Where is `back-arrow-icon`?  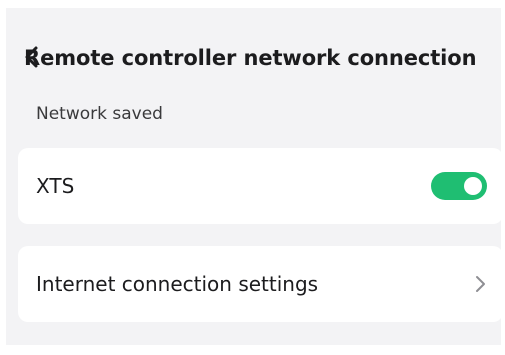 back-arrow-icon is located at coordinates (31, 57).